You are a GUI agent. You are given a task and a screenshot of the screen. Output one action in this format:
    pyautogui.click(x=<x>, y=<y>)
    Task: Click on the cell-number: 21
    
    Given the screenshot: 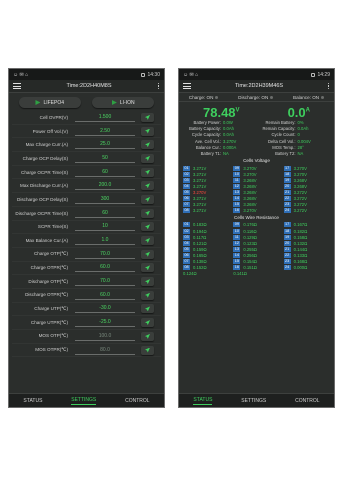 What is the action you would take?
    pyautogui.click(x=287, y=249)
    